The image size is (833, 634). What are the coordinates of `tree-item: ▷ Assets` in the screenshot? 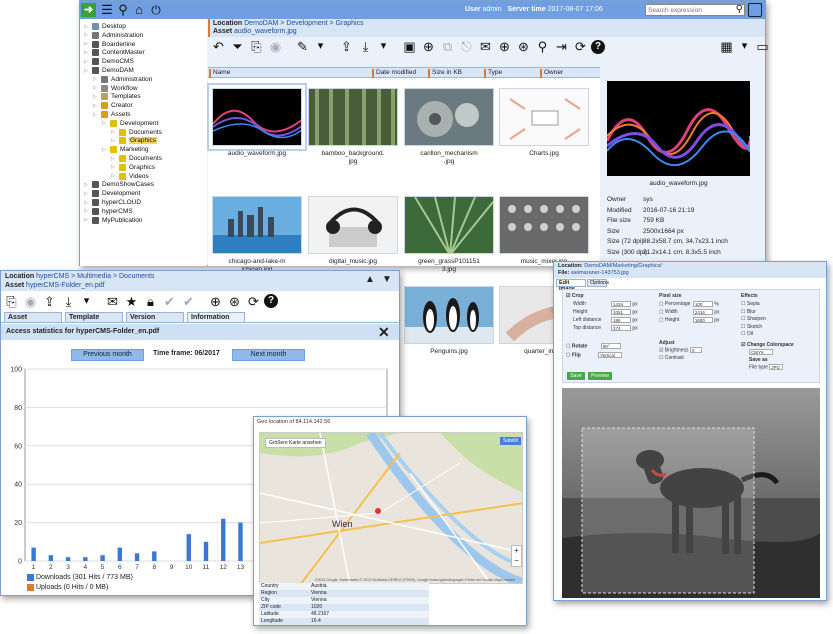 It's located at (112, 114).